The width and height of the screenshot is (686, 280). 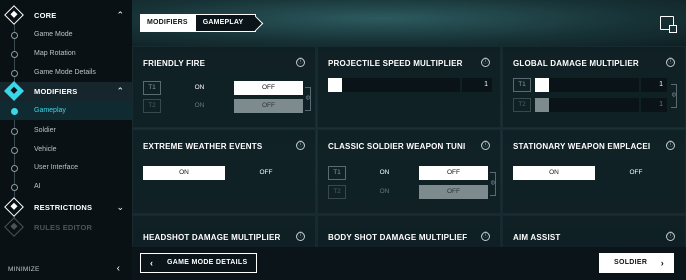 What do you see at coordinates (152, 263) in the screenshot?
I see `chevron-left-icon: ‹` at bounding box center [152, 263].